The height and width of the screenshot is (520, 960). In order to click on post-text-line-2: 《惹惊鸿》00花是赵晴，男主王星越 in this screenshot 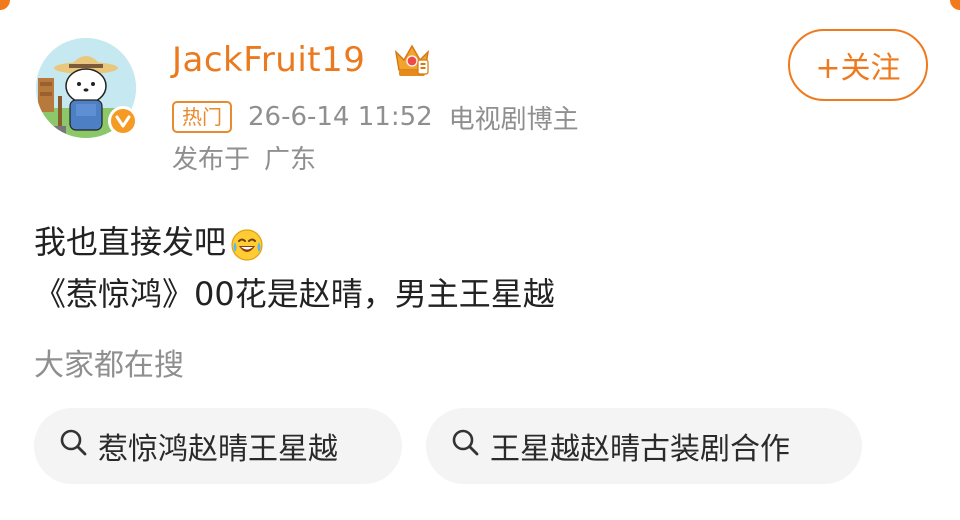, I will do `click(294, 294)`.